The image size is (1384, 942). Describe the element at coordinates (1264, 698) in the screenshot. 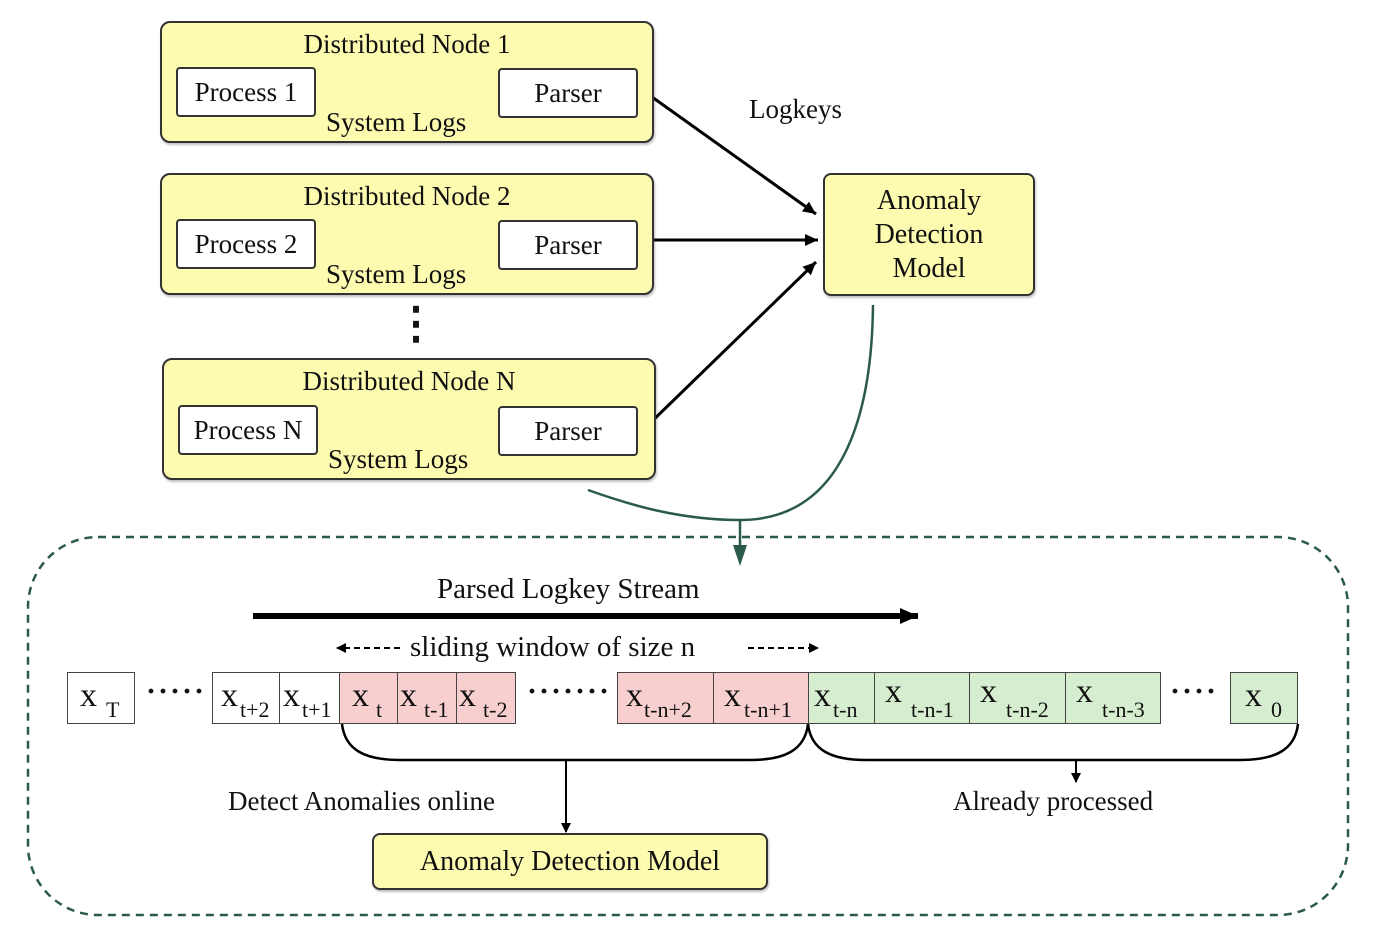

I see `logkey-cell: x0` at that location.